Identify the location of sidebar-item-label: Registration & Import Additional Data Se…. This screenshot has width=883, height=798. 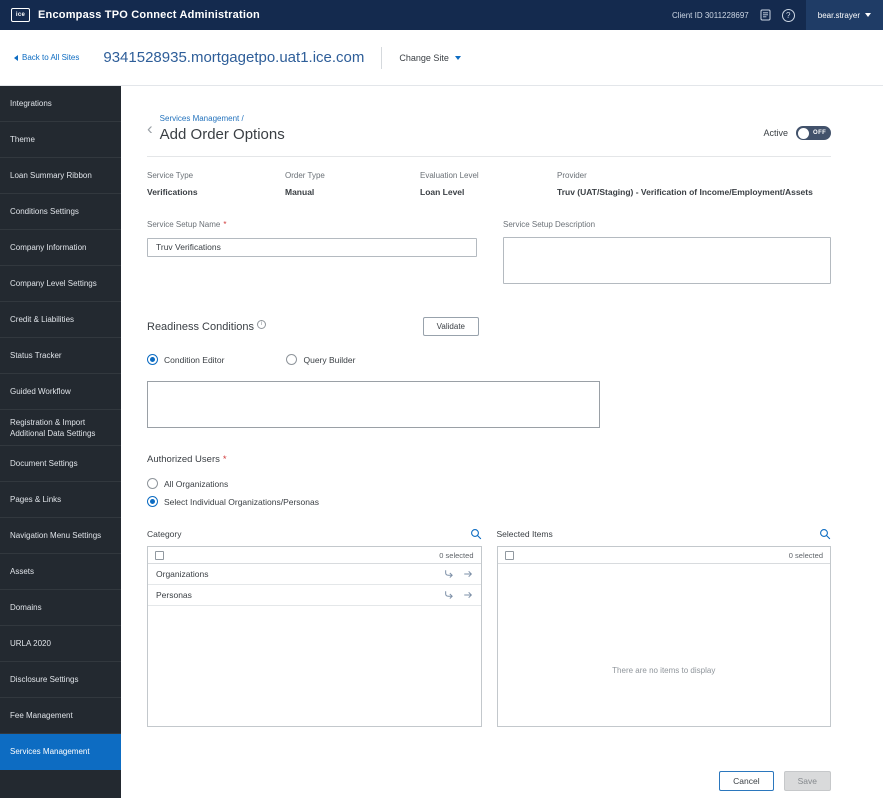
(53, 427).